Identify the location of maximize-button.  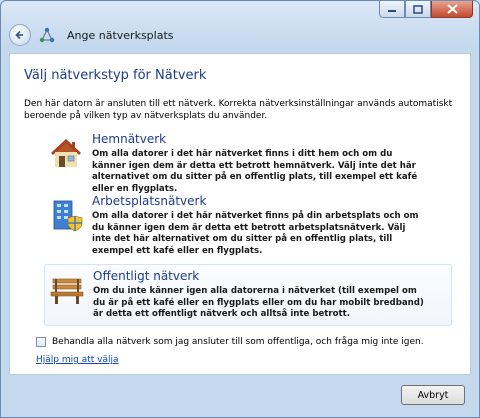
(418, 9).